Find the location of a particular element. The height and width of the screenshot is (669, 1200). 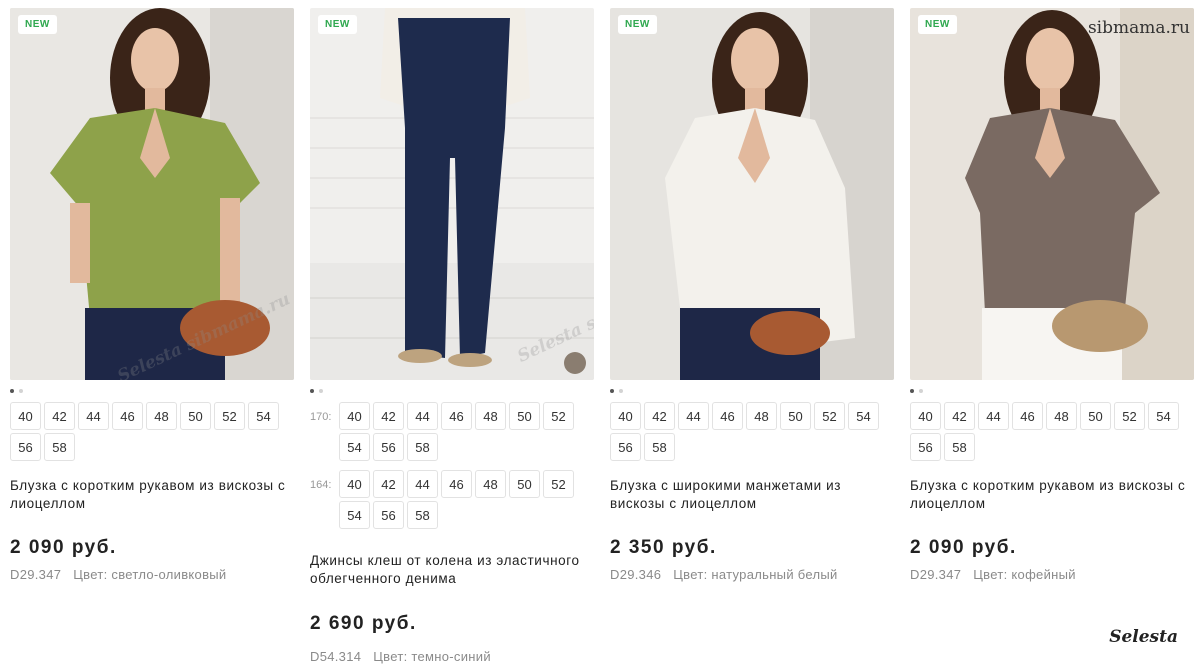

height-label: 170: is located at coordinates (321, 417).